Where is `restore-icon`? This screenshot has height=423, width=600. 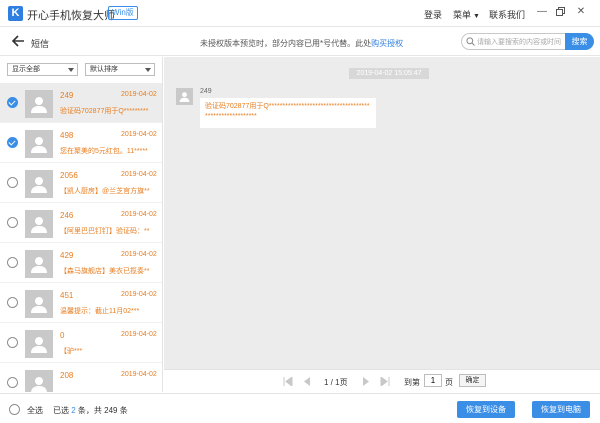 restore-icon is located at coordinates (560, 12).